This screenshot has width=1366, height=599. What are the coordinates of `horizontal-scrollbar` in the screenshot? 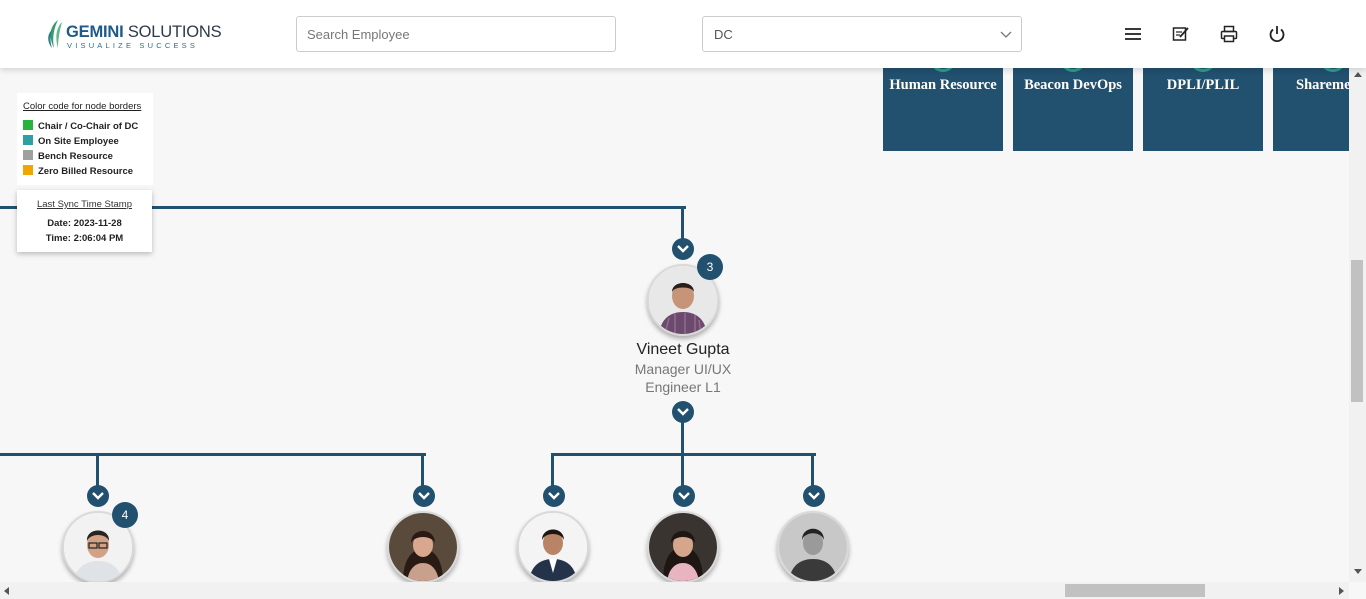 It's located at (674, 590).